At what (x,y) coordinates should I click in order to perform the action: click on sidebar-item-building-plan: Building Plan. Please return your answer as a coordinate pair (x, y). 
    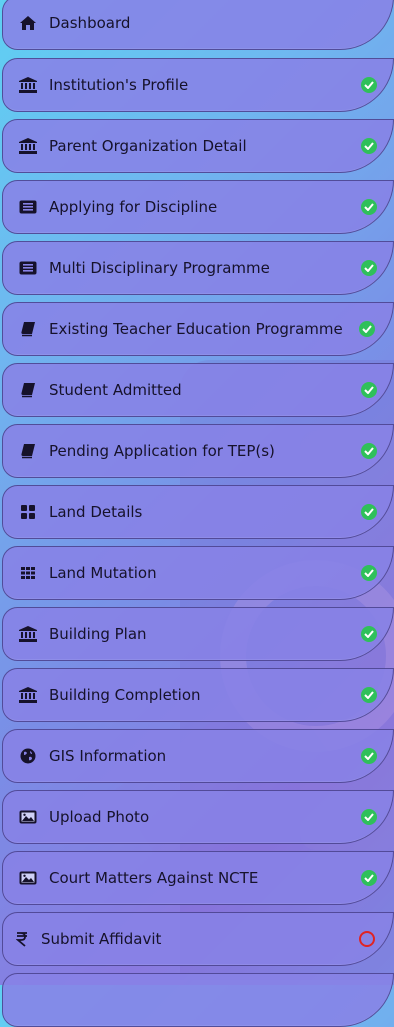
    Looking at the image, I should click on (198, 634).